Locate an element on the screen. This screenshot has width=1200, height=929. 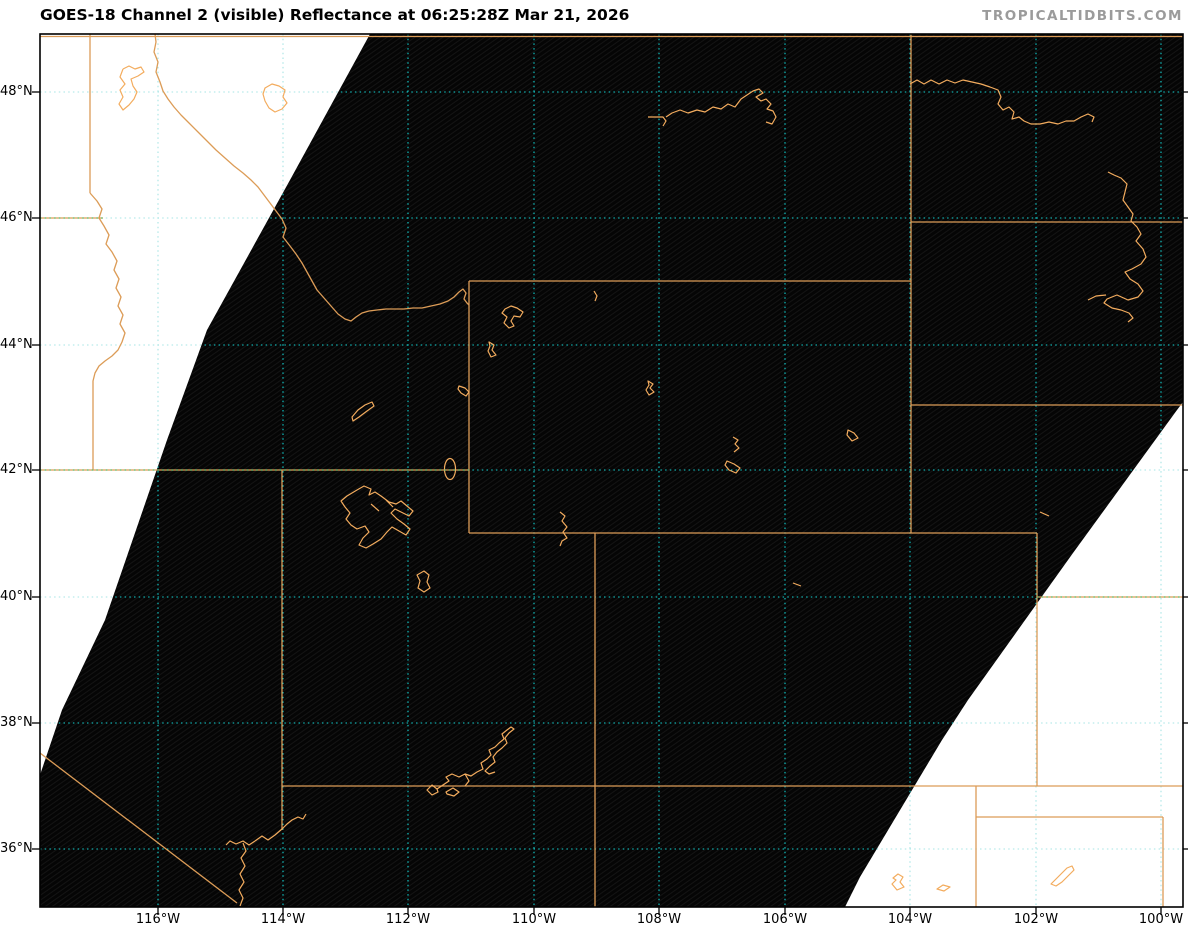
lon-tick-label: 114°W is located at coordinates (283, 919).